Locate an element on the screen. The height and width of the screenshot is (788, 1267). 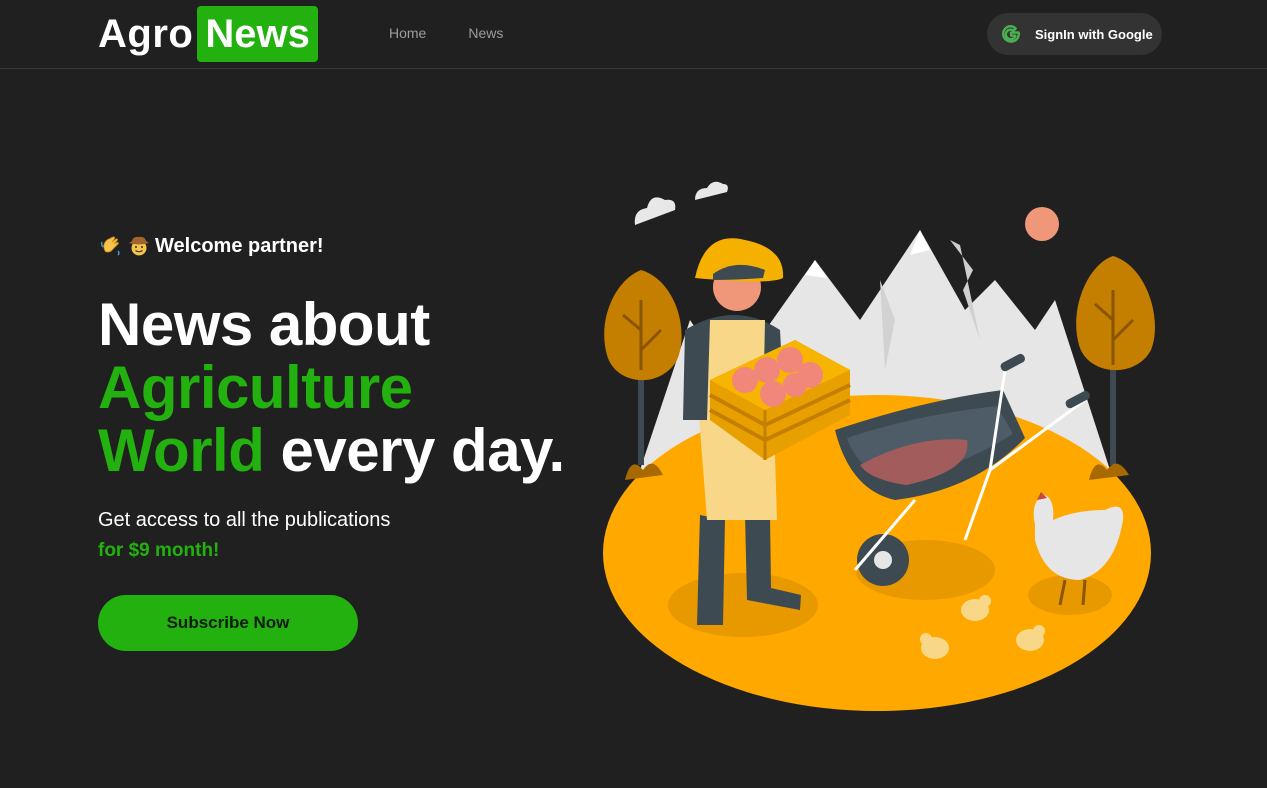
site-logo: Agro News is located at coordinates (208, 34).